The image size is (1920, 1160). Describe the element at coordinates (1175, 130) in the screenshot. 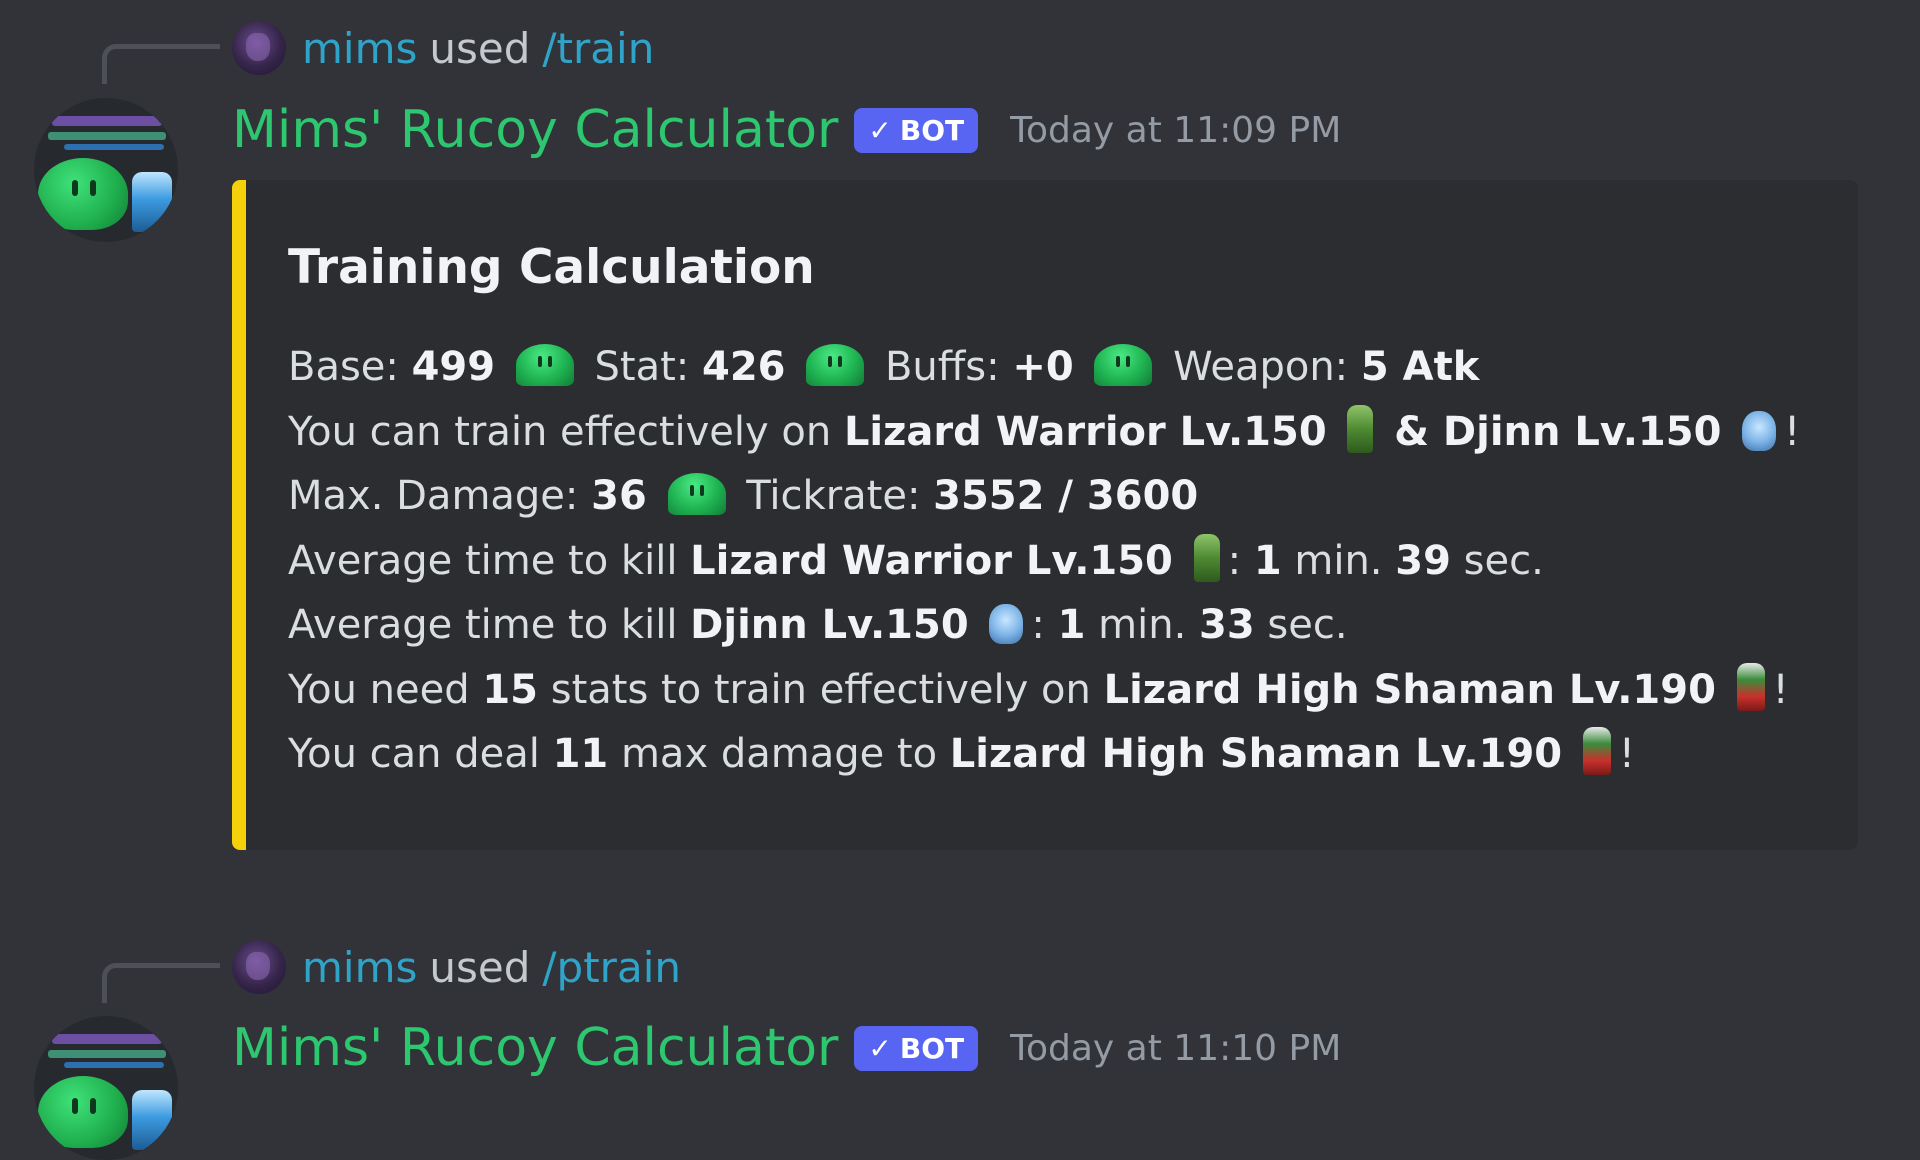

I see `timestamp: Today at 11:09 PM` at that location.